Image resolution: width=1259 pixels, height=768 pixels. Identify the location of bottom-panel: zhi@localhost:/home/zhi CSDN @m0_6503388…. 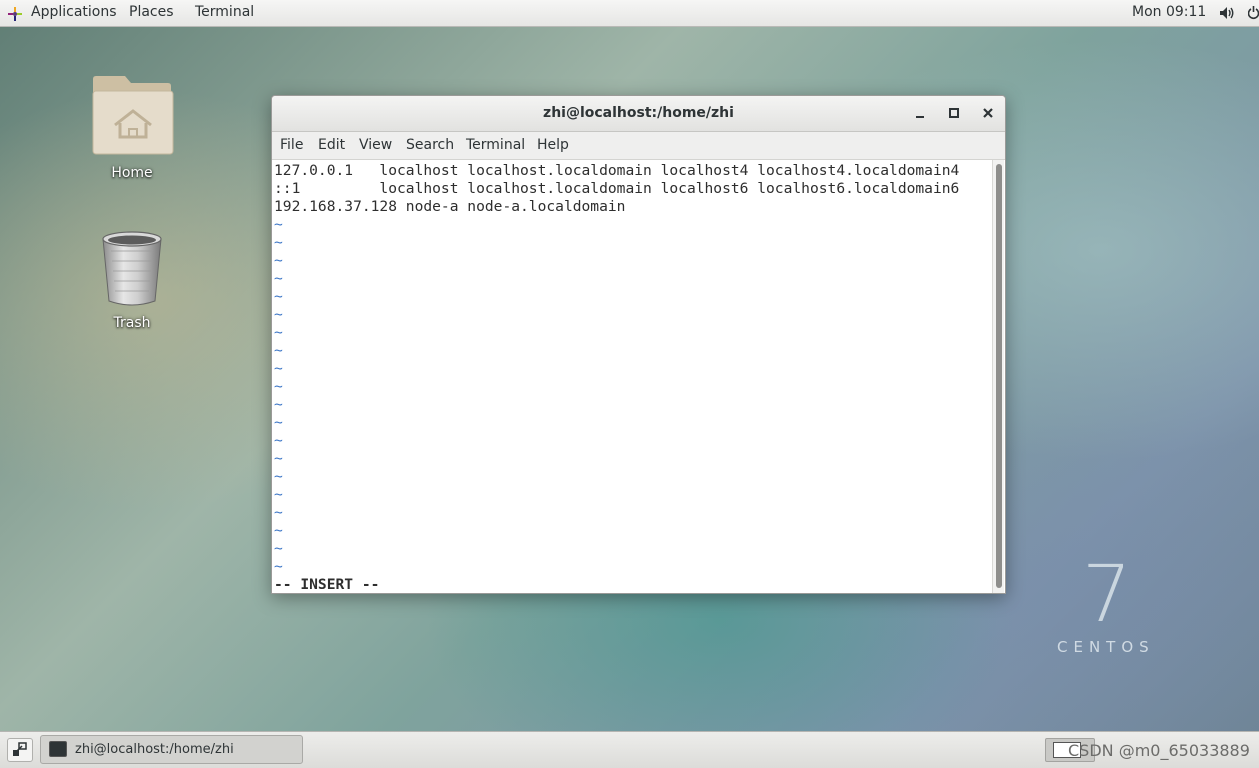
(629, 749).